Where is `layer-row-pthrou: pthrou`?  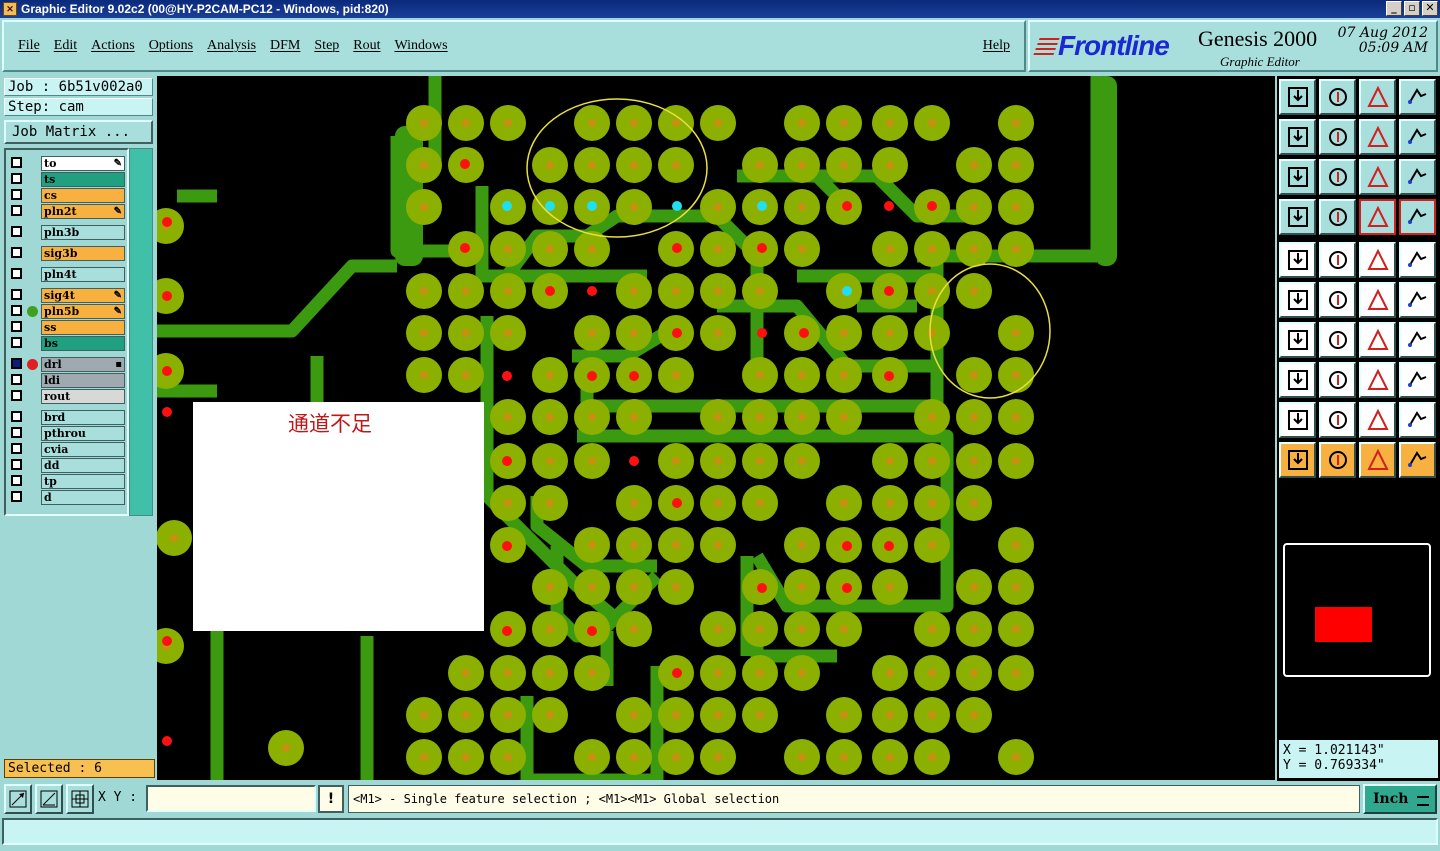
layer-row-pthrou: pthrou is located at coordinates (67, 433).